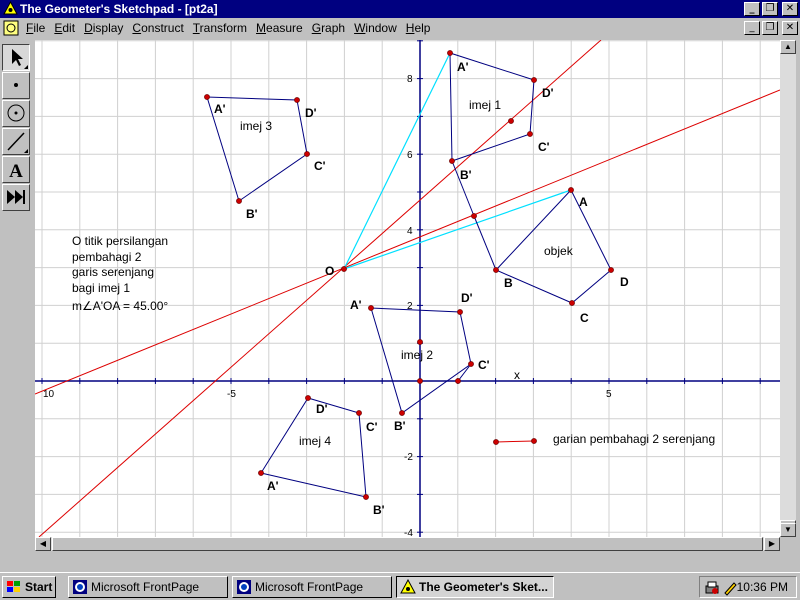 The height and width of the screenshot is (600, 800). I want to click on scroll-right-arrow-icon: ▶, so click(772, 544).